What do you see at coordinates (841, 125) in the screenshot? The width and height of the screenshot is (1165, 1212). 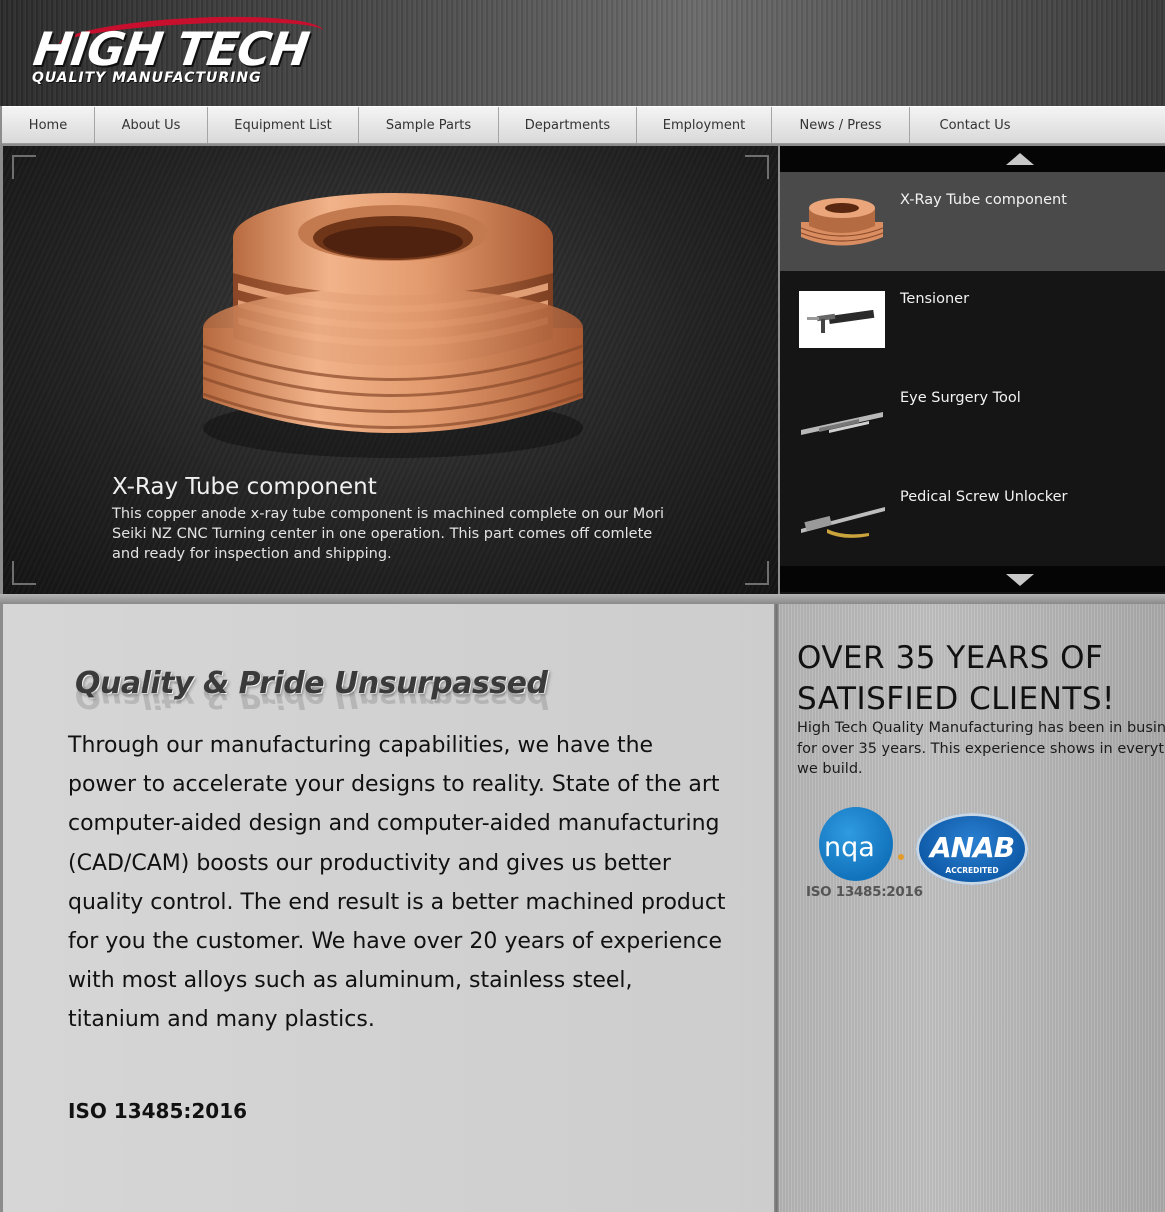 I see `nav-news-press: News / Press` at bounding box center [841, 125].